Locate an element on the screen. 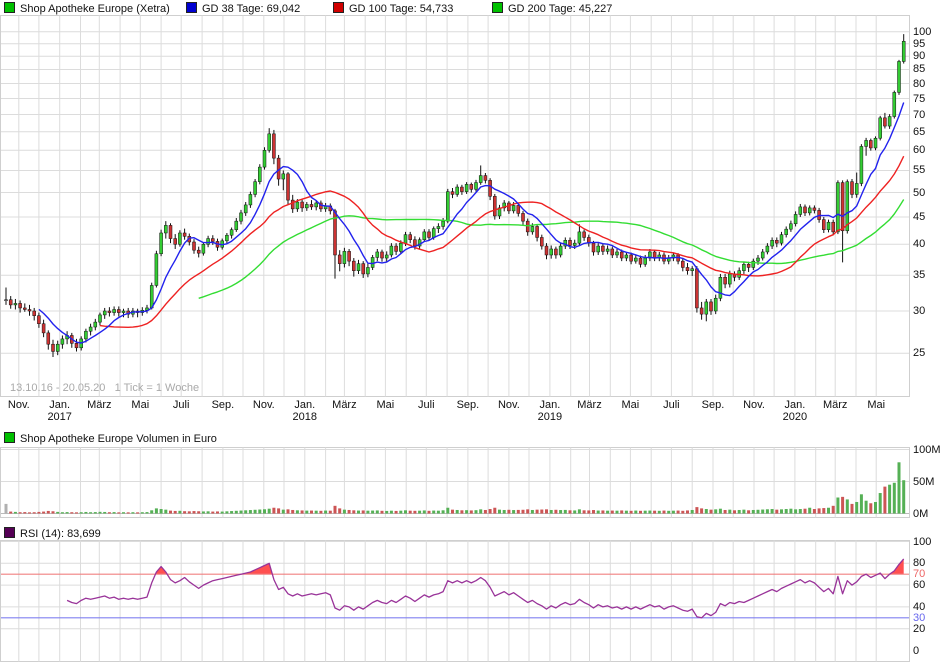 The image size is (940, 670). rsi-axis-tick: 20 is located at coordinates (919, 628).